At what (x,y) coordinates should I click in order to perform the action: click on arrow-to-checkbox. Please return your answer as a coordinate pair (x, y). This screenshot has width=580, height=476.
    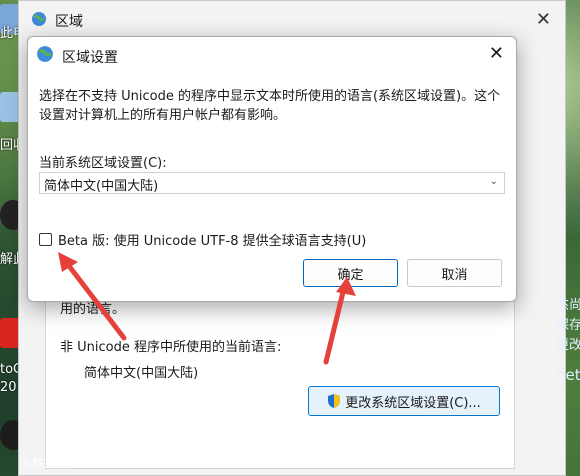
    Looking at the image, I should click on (92, 296).